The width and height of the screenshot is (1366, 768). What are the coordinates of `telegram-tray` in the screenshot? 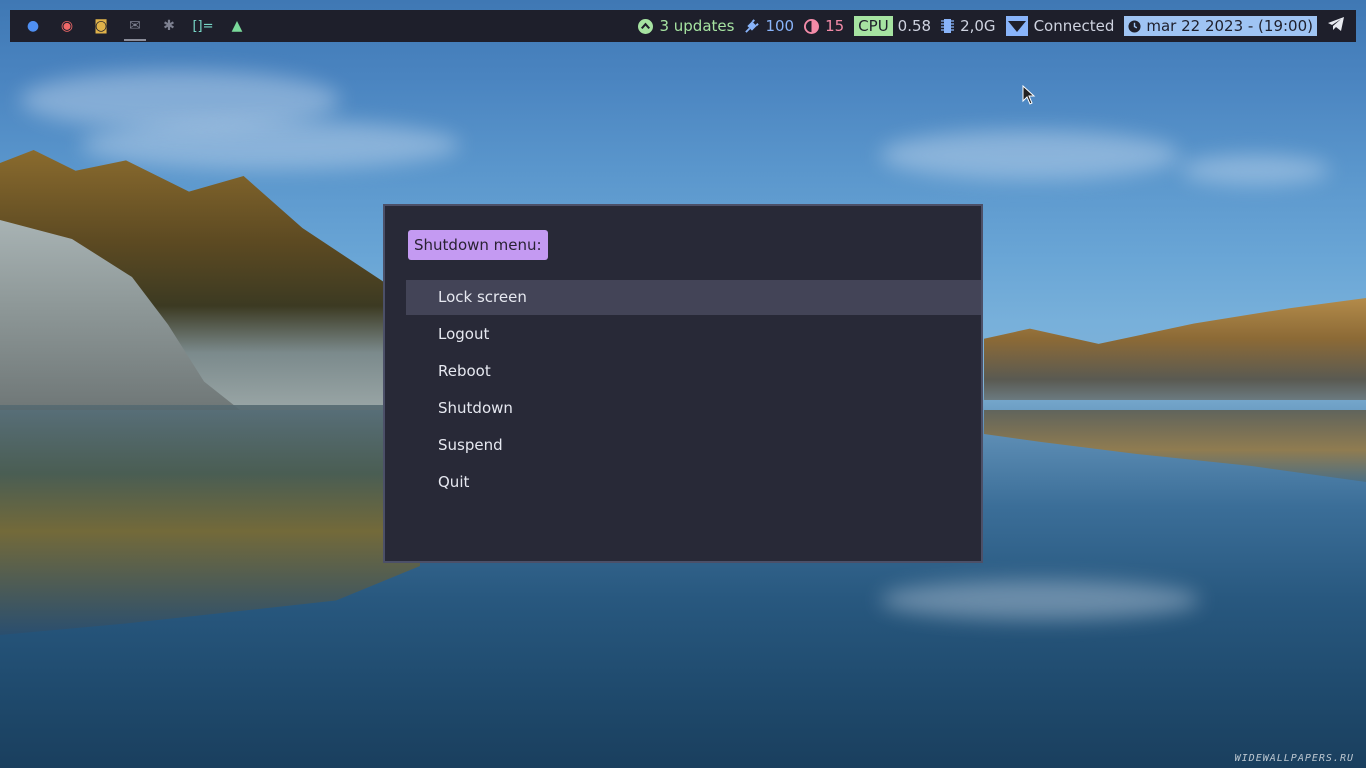 It's located at (1336, 26).